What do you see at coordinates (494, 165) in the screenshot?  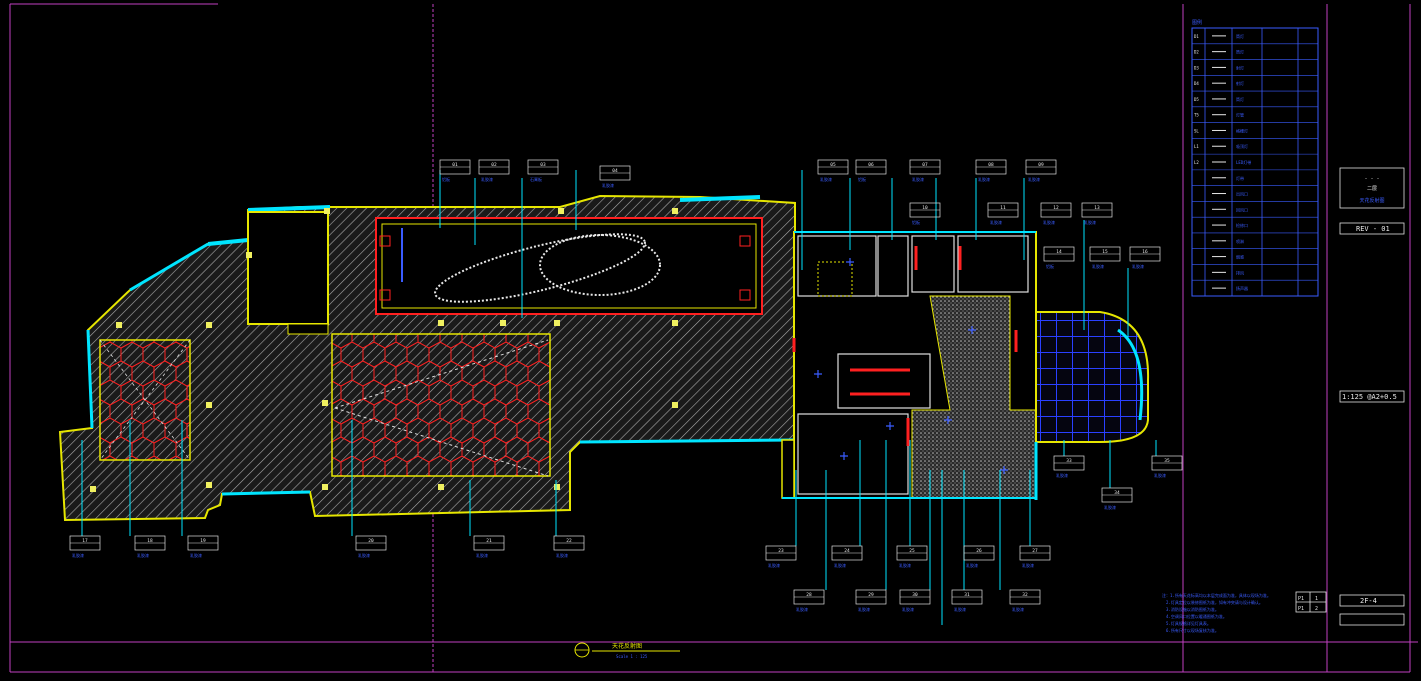 I see `material-tag-id: 02` at bounding box center [494, 165].